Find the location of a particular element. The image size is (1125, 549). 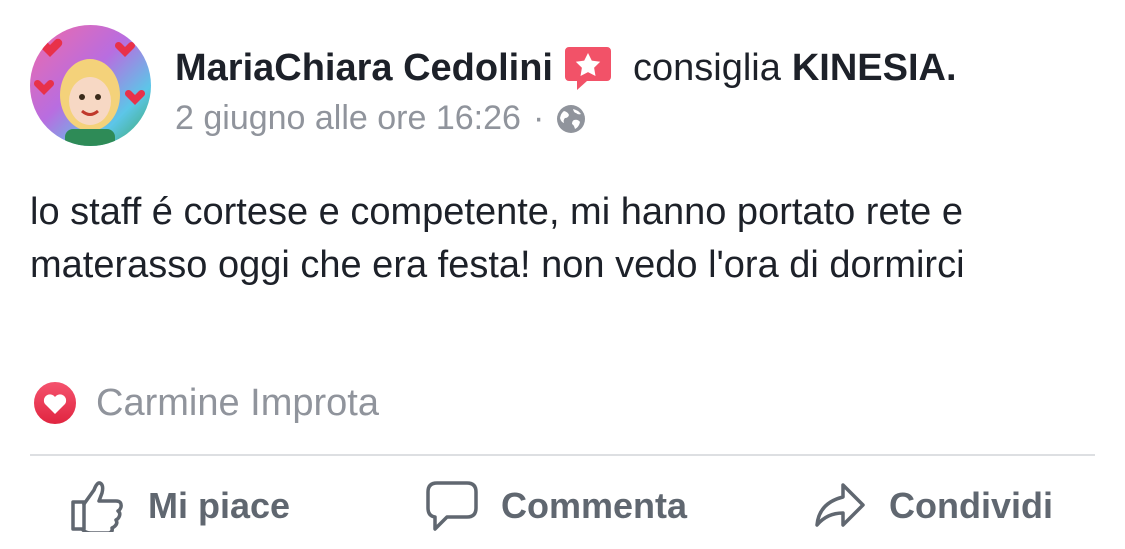

comment-label: Commenta is located at coordinates (594, 505).